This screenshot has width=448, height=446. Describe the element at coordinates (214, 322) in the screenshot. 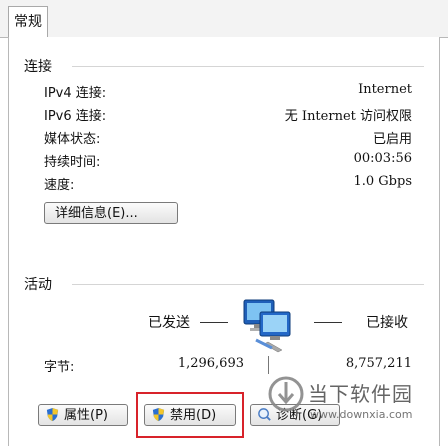

I see `sent-dash` at that location.